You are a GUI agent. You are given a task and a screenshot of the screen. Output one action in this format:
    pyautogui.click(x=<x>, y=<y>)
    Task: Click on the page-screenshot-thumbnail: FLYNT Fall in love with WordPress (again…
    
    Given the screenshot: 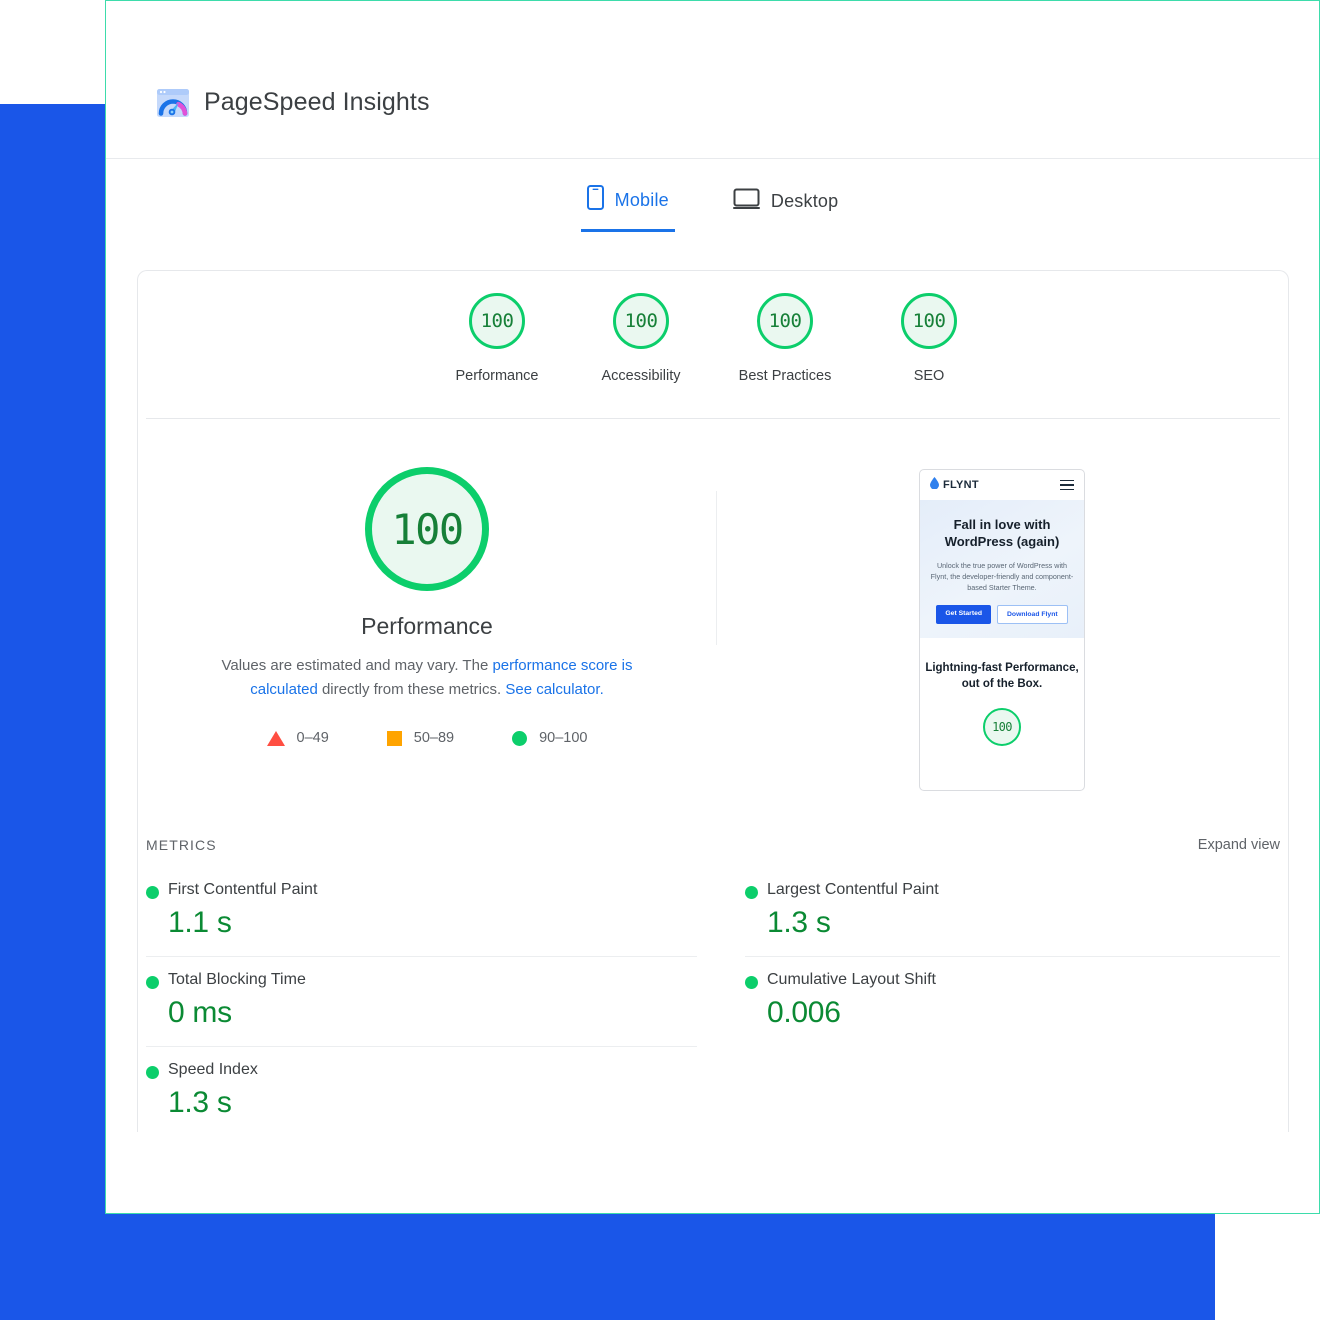 What is the action you would take?
    pyautogui.click(x=1002, y=630)
    